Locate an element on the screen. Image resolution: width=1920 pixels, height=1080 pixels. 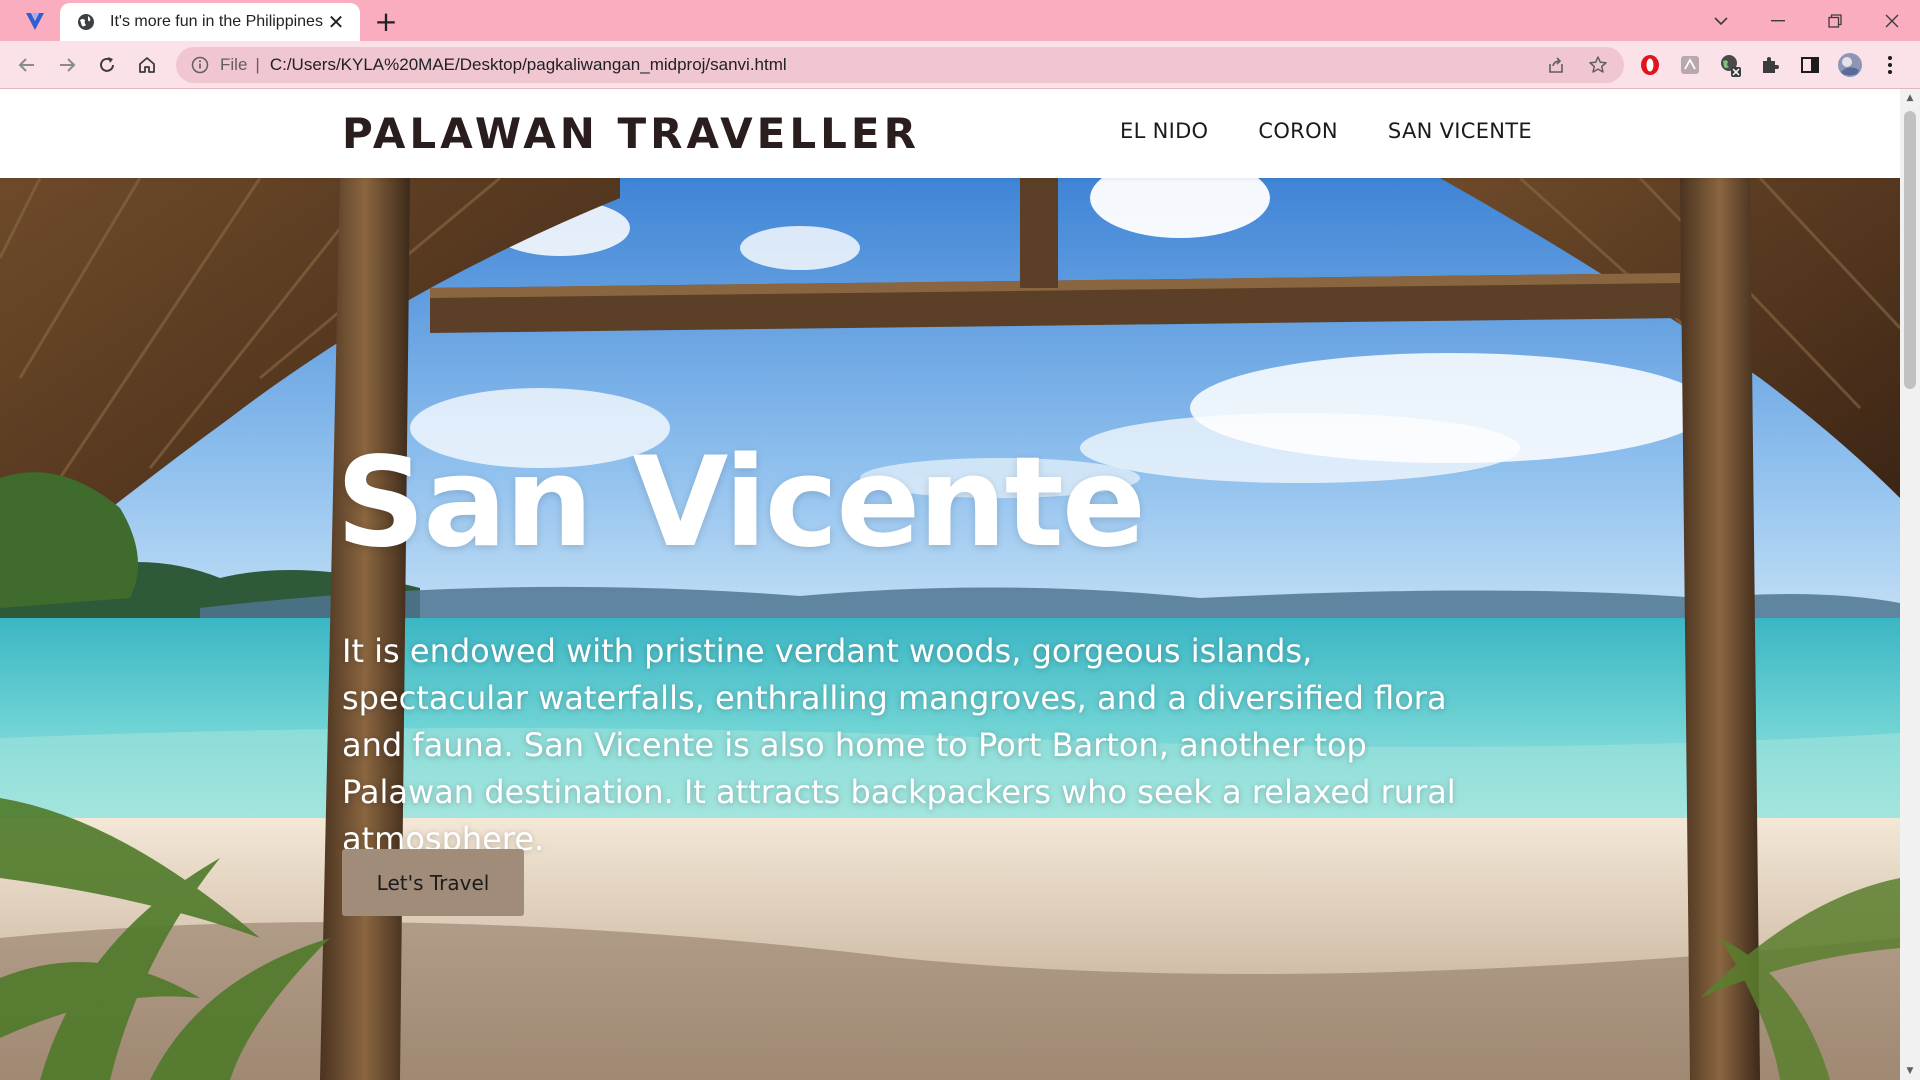
nav-link-san-vicente: SAN VICENTE is located at coordinates (1460, 131).